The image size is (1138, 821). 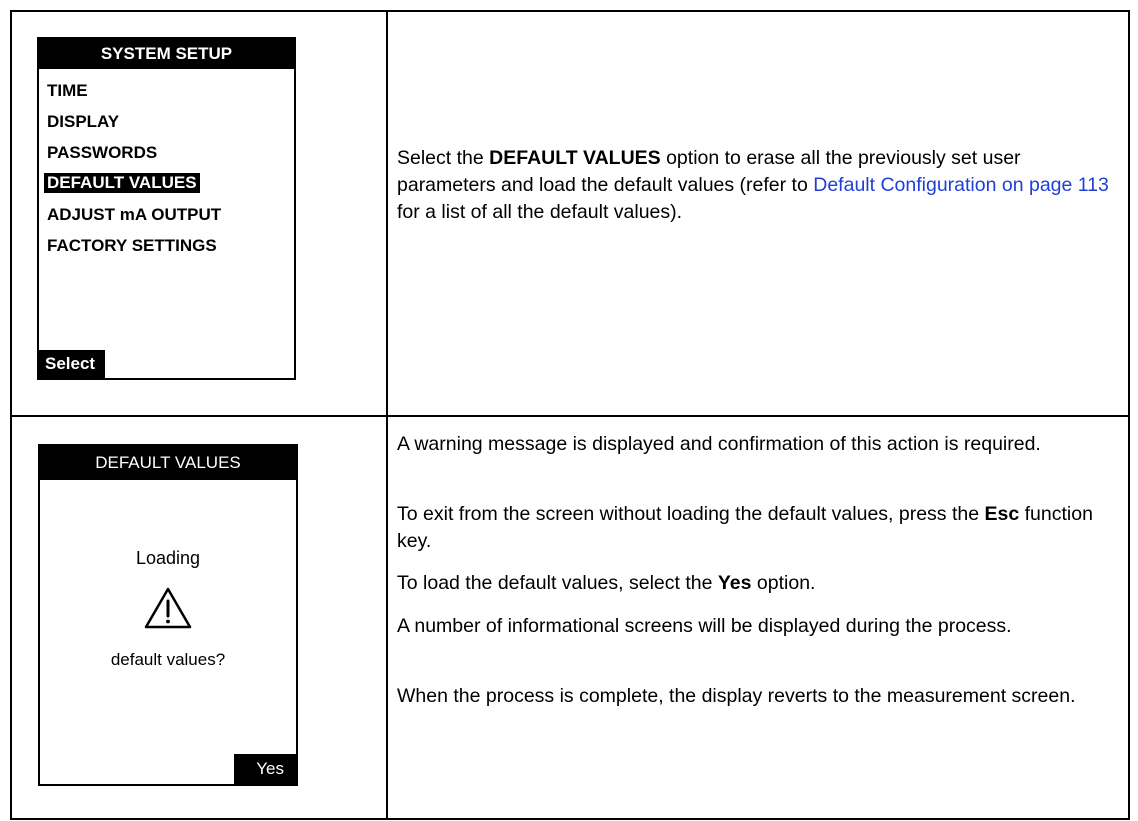 What do you see at coordinates (134, 214) in the screenshot?
I see `menu-item-adjust-ma-output: ADJUST mA OUTPUT` at bounding box center [134, 214].